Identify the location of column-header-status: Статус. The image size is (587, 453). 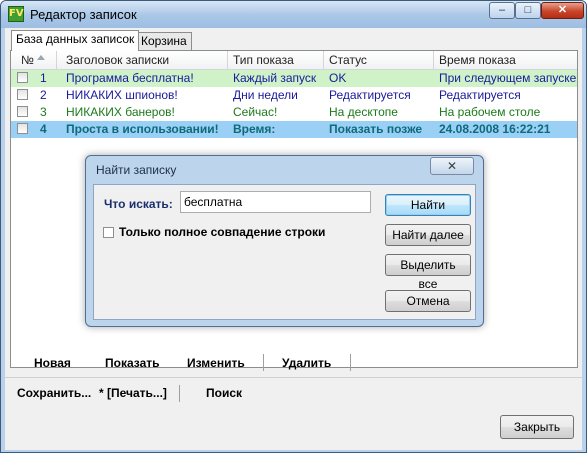
(348, 60).